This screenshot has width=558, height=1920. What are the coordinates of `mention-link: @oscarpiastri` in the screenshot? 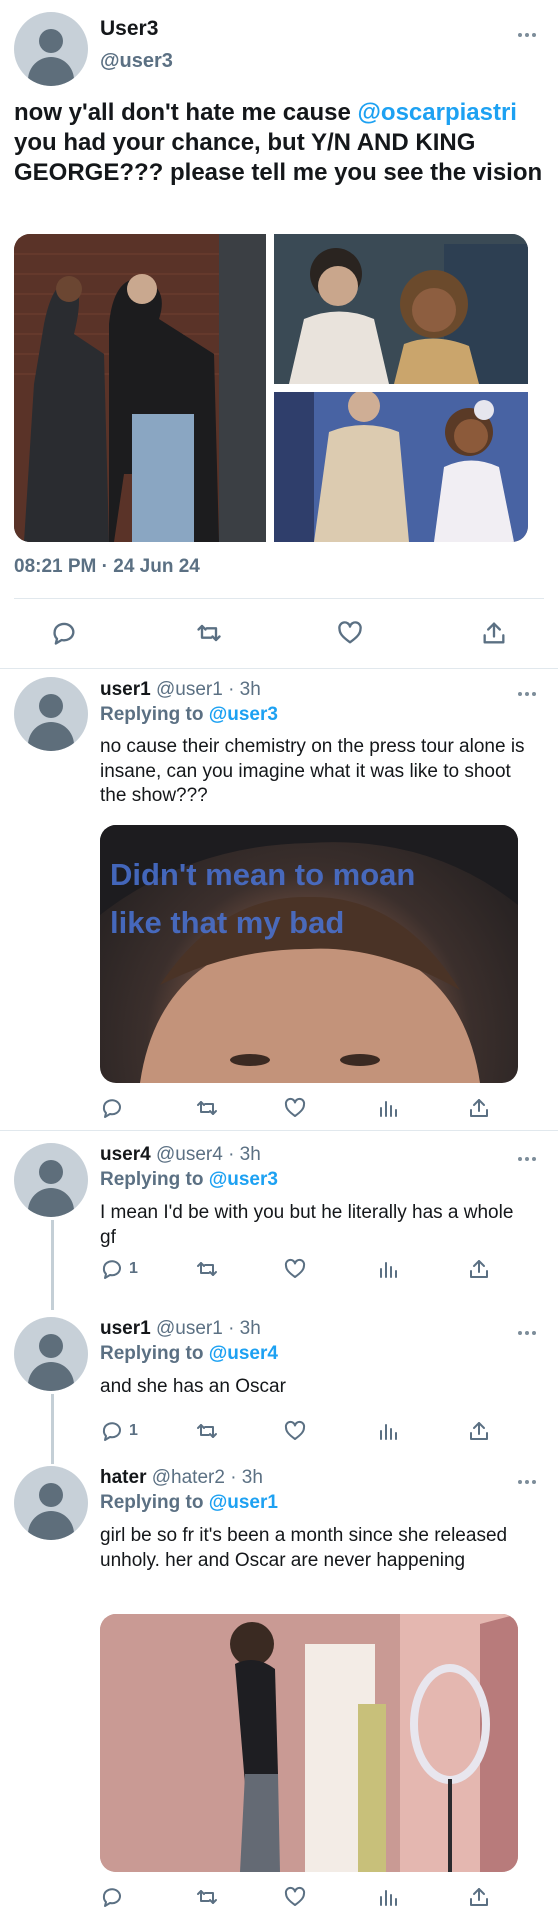 It's located at (437, 112).